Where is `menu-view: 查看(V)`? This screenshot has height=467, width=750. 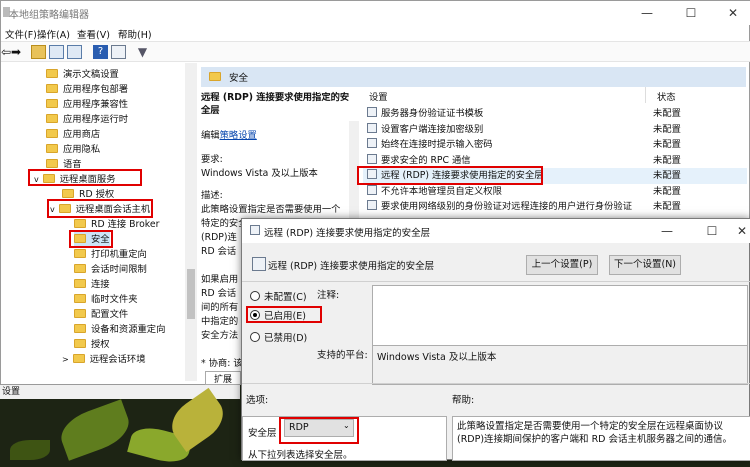
menu-view: 查看(V) is located at coordinates (93, 34).